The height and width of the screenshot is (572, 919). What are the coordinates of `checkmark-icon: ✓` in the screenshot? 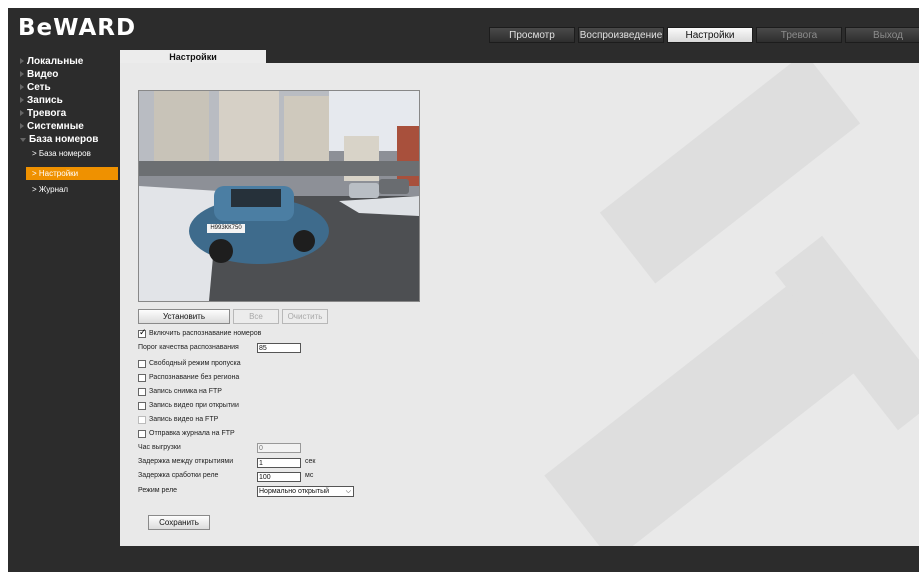 It's located at (143, 332).